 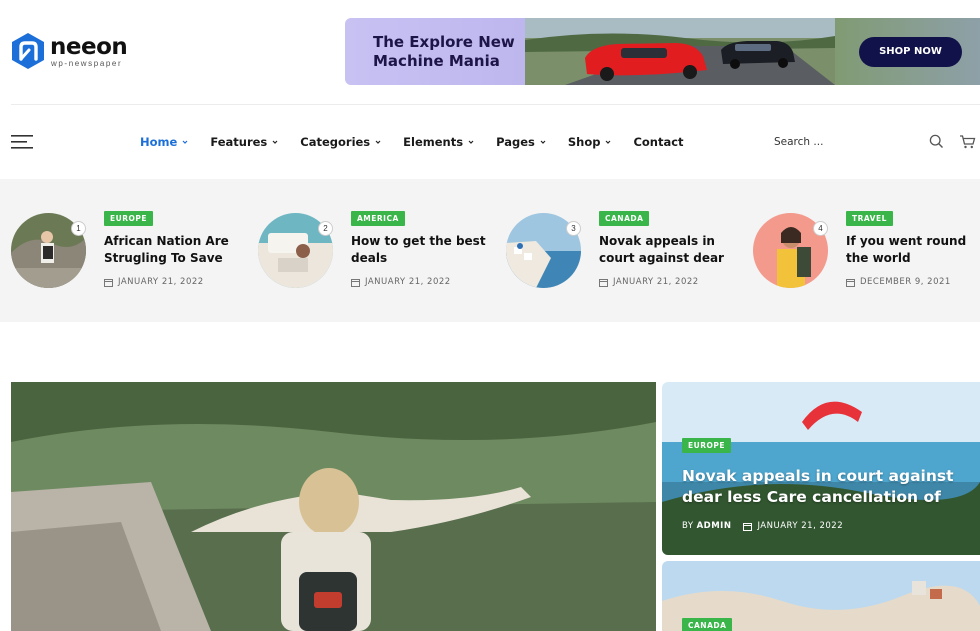 I want to click on side-post-meta: BY ADMIN JANUARY 21, 2022, so click(x=763, y=526).